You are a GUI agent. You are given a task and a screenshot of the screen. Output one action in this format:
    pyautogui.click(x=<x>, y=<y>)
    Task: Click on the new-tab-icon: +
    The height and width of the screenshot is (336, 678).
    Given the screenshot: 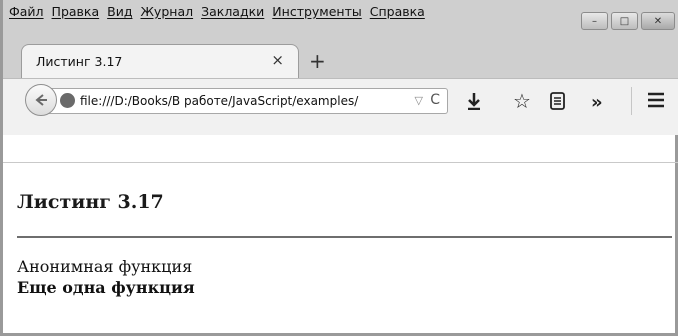 What is the action you would take?
    pyautogui.click(x=317, y=61)
    